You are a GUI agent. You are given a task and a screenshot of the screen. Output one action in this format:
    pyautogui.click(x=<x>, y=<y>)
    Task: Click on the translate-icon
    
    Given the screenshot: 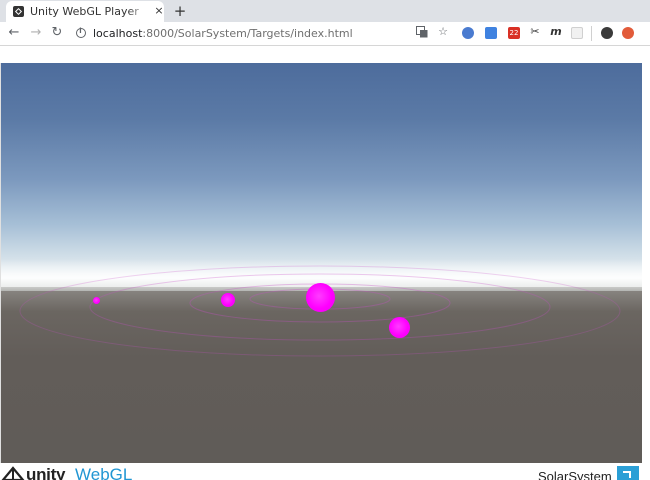 What is the action you would take?
    pyautogui.click(x=422, y=32)
    